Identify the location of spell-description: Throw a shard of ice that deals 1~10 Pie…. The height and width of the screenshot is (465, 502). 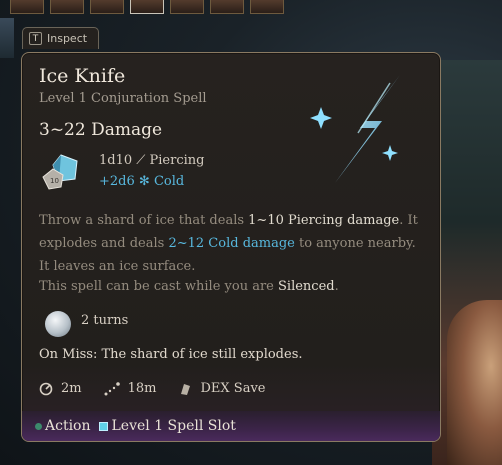
(234, 243).